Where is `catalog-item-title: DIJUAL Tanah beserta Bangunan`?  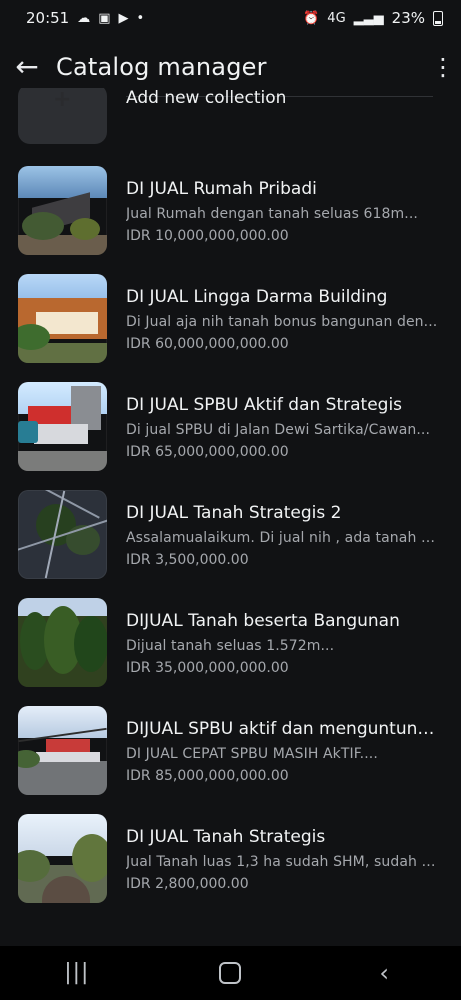
catalog-item-title: DIJUAL Tanah beserta Bangunan is located at coordinates (263, 621).